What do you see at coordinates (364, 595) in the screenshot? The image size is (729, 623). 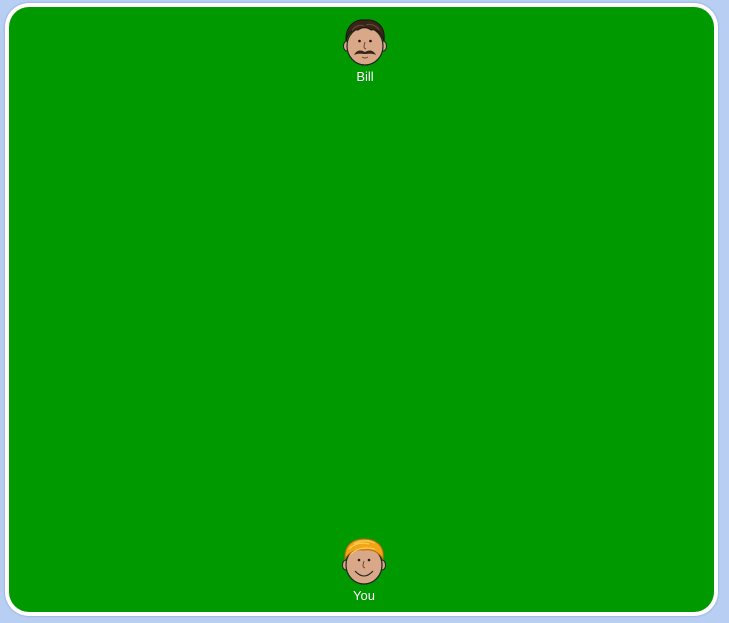 I see `player-name-label: You` at bounding box center [364, 595].